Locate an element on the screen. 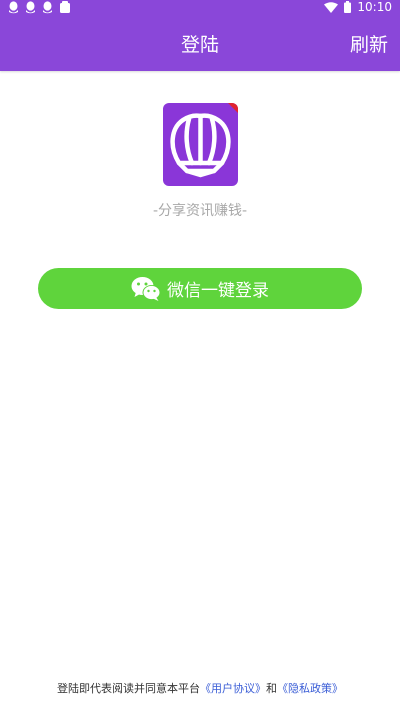  badge-corner is located at coordinates (233, 108).